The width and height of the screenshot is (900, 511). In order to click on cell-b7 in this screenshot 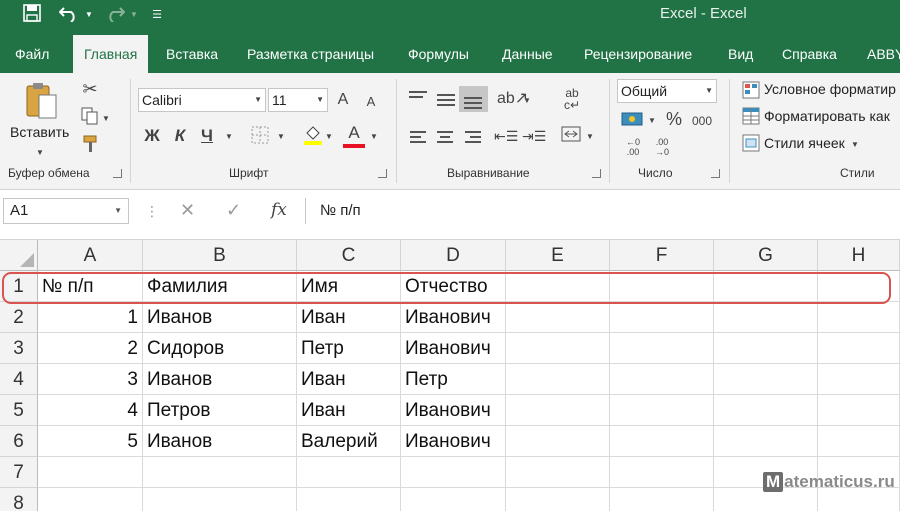, I will do `click(220, 472)`.